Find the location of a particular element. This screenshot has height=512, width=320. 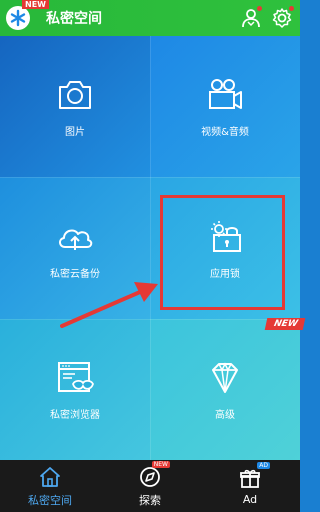

nav-item-explore: NEW 探索 is located at coordinates (150, 486).